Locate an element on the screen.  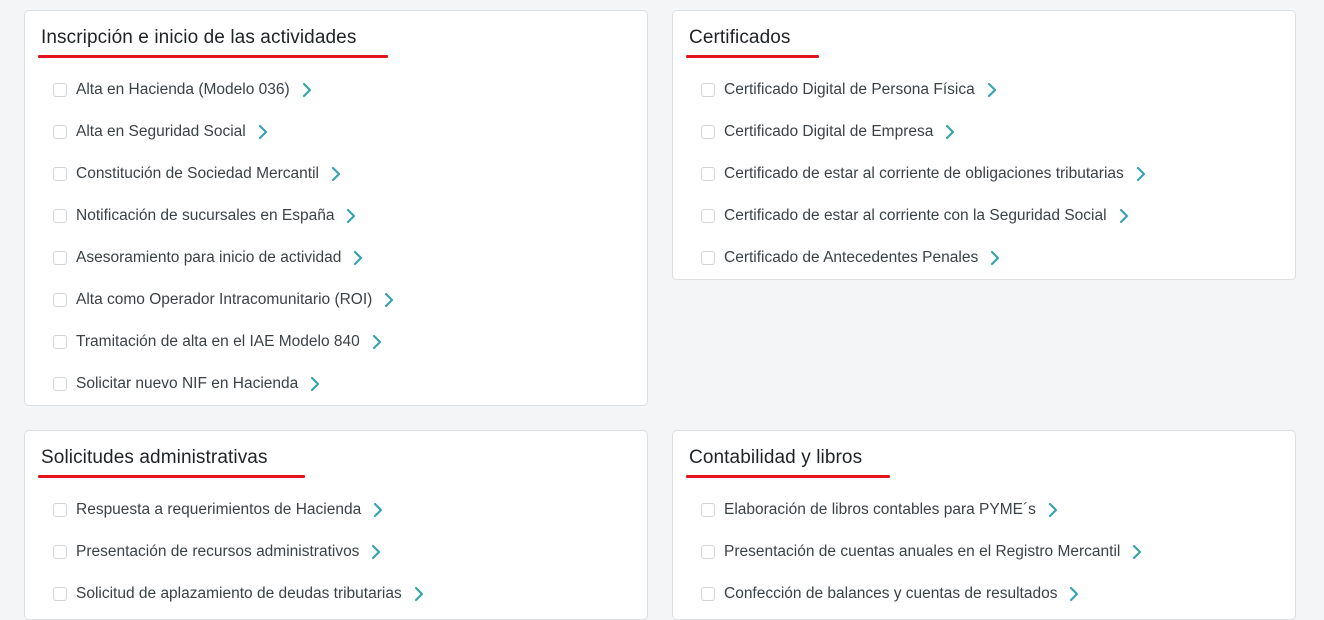
card-title-wrap: Certificados is located at coordinates (752, 42).